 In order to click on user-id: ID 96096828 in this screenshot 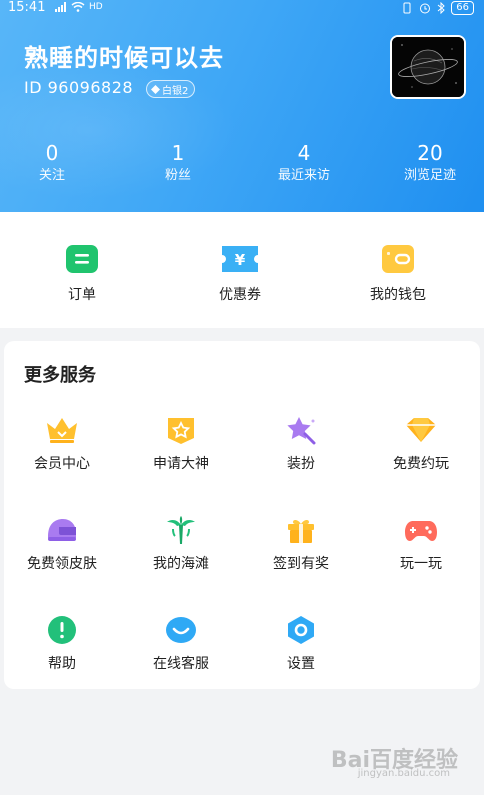, I will do `click(79, 87)`.